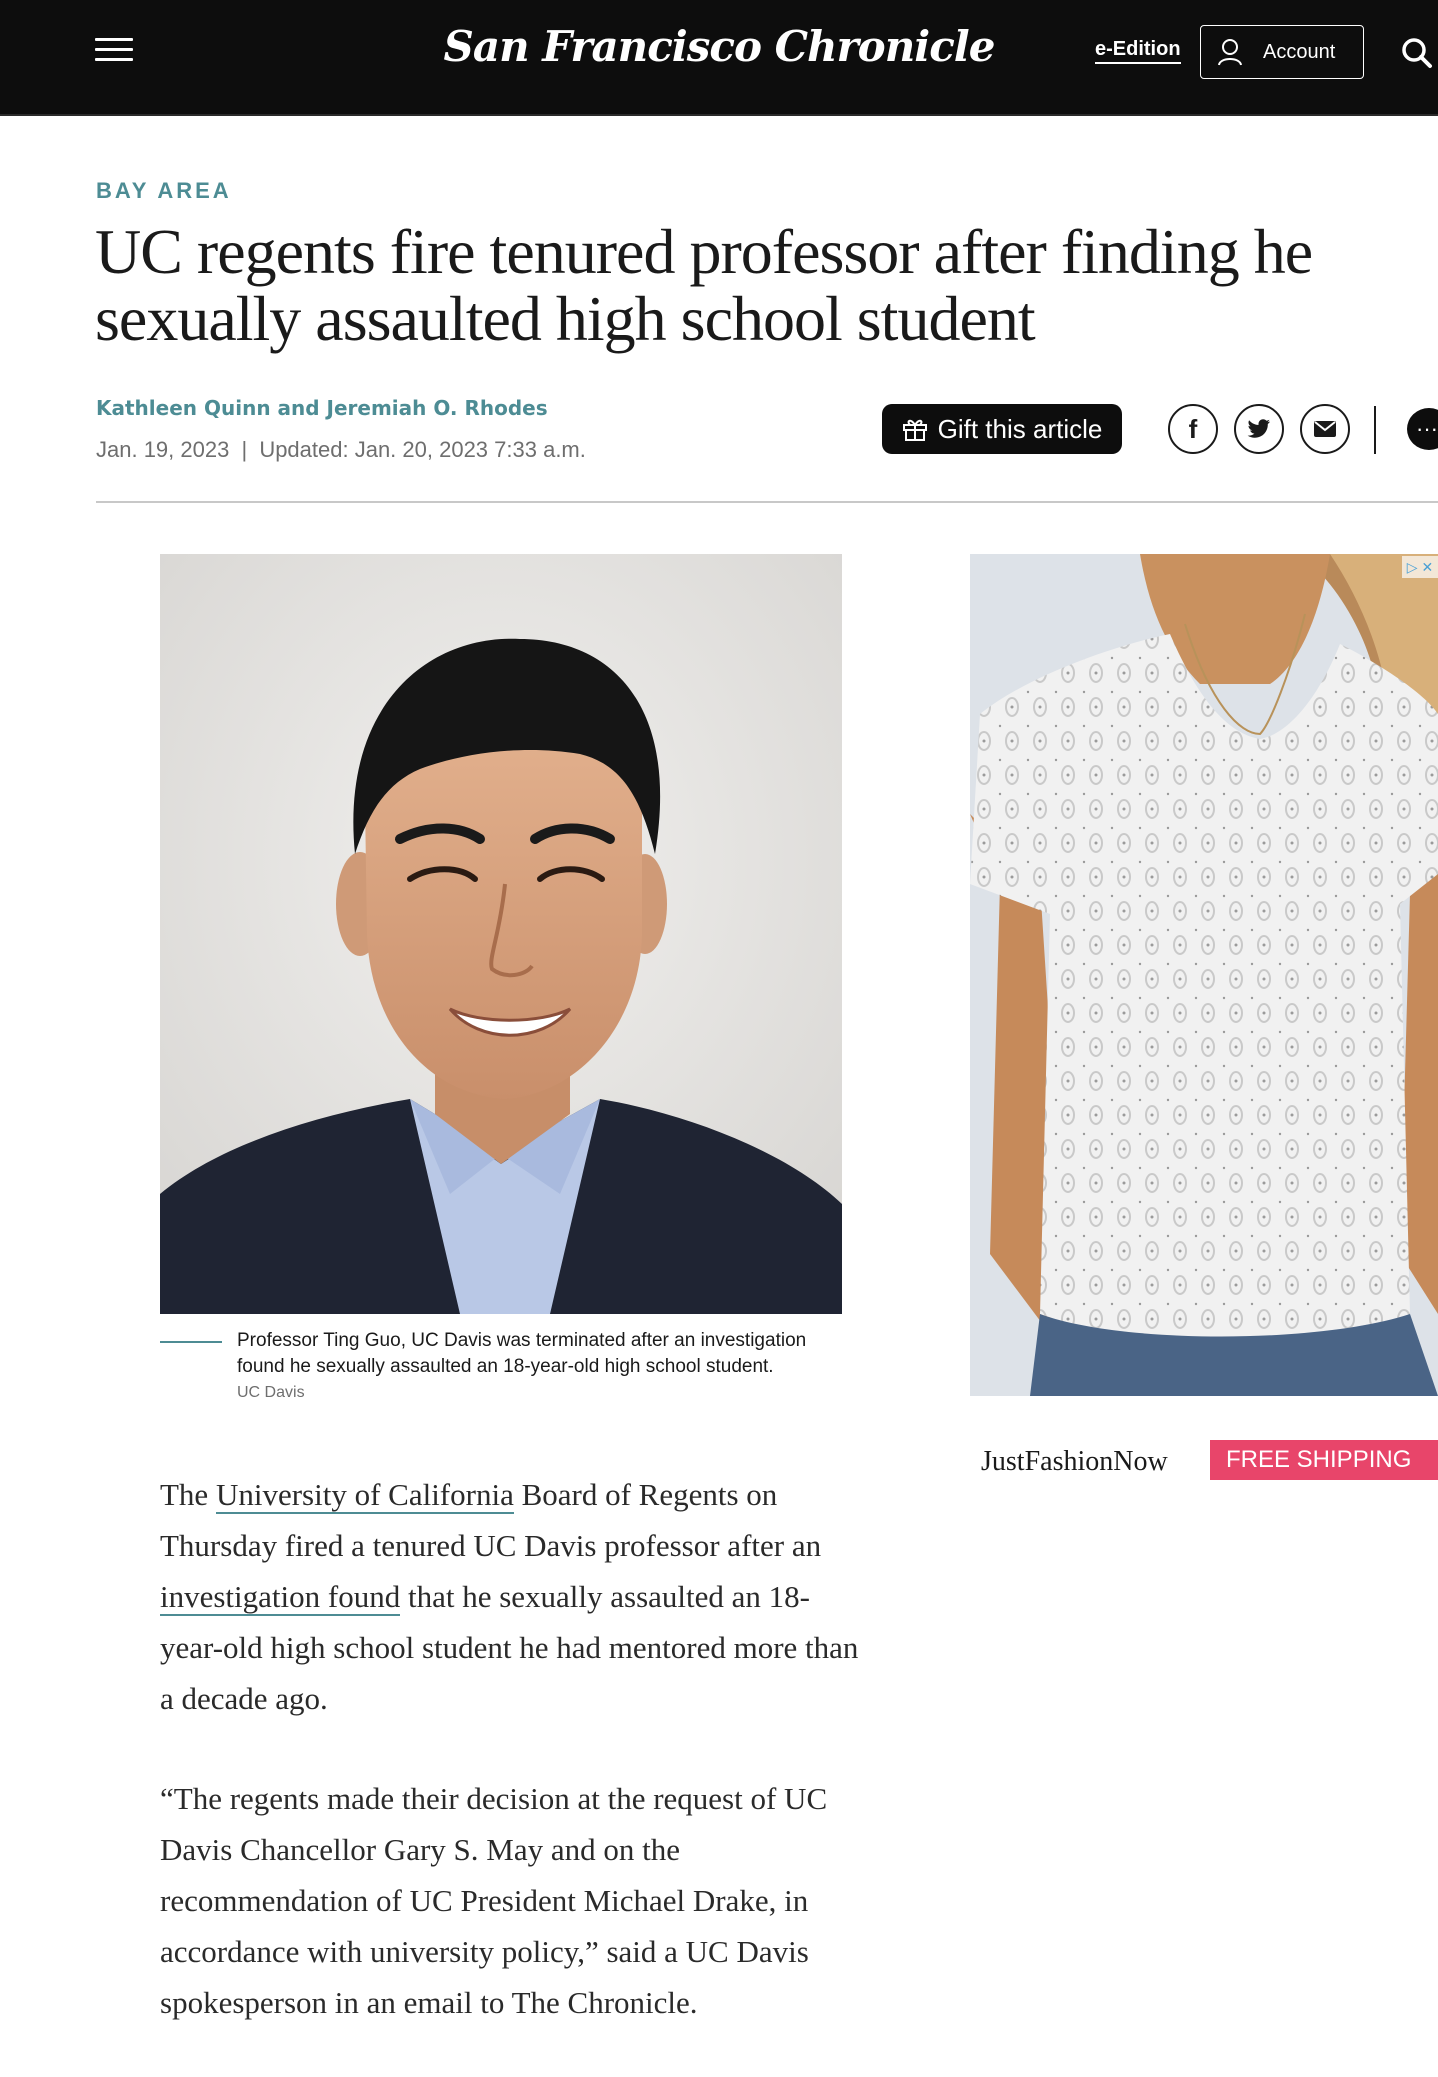 The image size is (1438, 2077). What do you see at coordinates (1138, 51) in the screenshot?
I see `e-edition-link: e-Edition` at bounding box center [1138, 51].